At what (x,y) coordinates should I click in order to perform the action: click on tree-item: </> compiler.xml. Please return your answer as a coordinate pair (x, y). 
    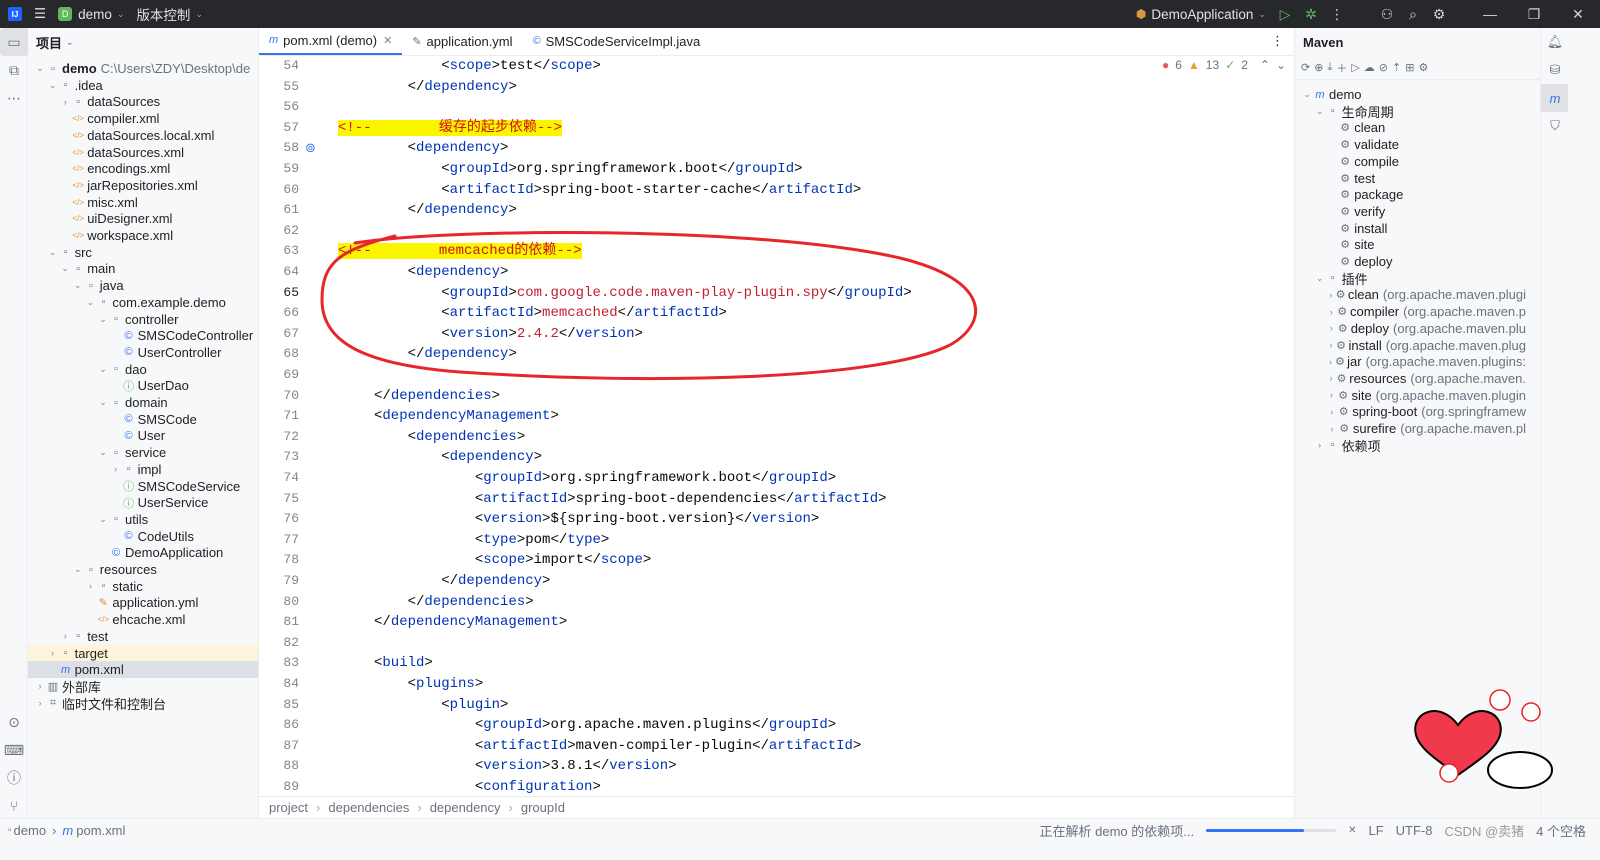
    Looking at the image, I should click on (143, 118).